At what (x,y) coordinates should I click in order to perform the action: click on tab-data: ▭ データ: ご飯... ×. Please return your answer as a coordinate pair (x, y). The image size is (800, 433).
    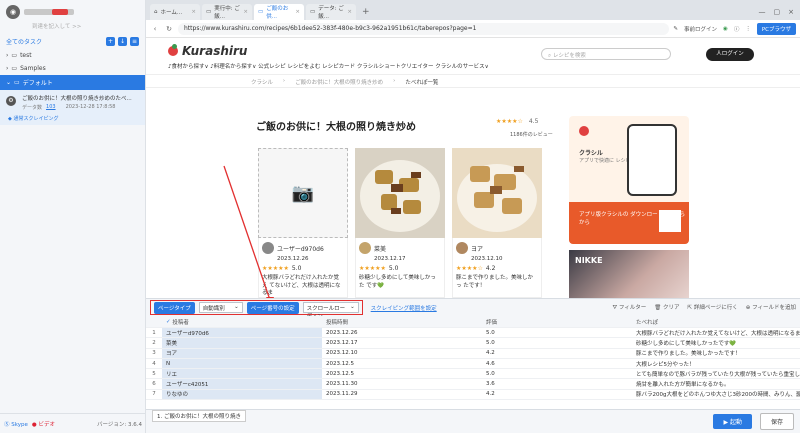
    Looking at the image, I should click on (331, 12).